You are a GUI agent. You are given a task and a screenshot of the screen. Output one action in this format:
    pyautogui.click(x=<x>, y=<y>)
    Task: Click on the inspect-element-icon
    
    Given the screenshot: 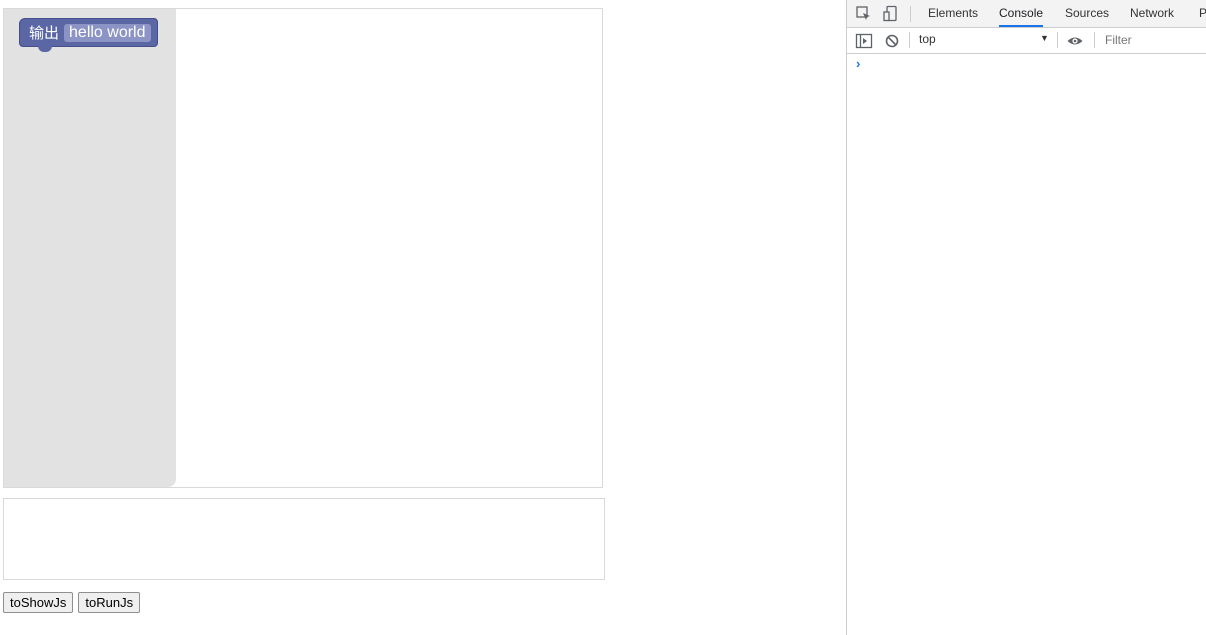 What is the action you would take?
    pyautogui.click(x=864, y=14)
    